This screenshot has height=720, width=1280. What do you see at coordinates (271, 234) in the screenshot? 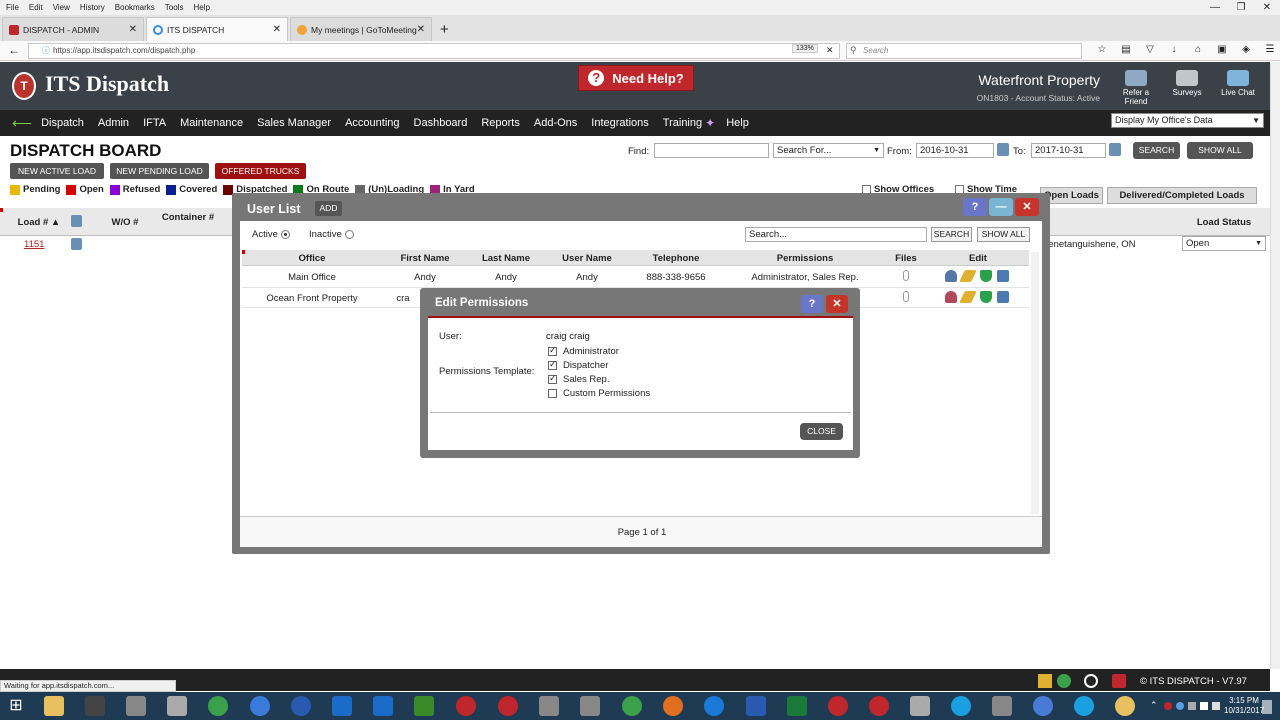
I see `active-radio: Active` at bounding box center [271, 234].